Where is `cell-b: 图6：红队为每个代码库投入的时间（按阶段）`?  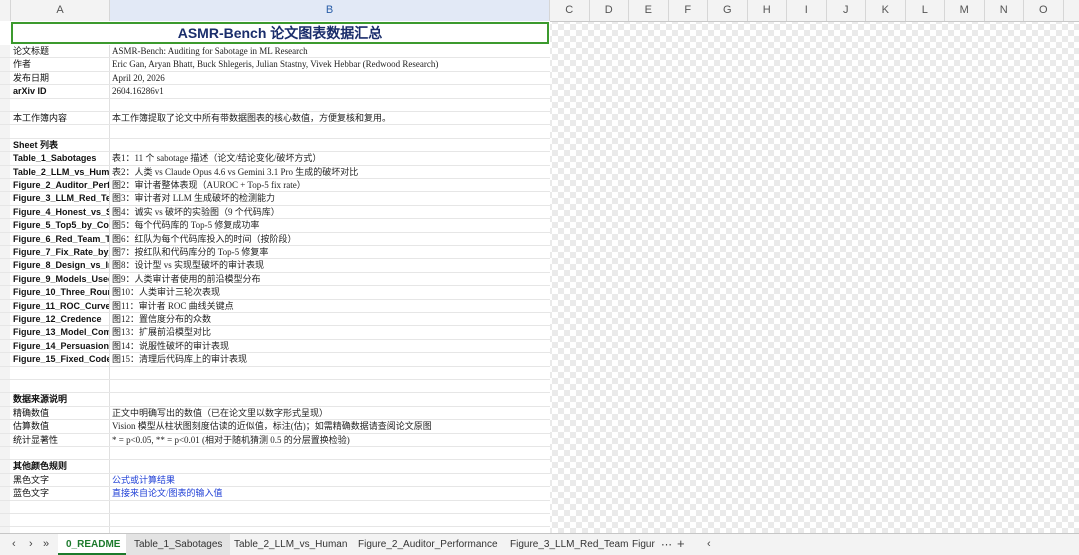
cell-b: 图6：红队为每个代码库投入的时间（按阶段） is located at coordinates (330, 239).